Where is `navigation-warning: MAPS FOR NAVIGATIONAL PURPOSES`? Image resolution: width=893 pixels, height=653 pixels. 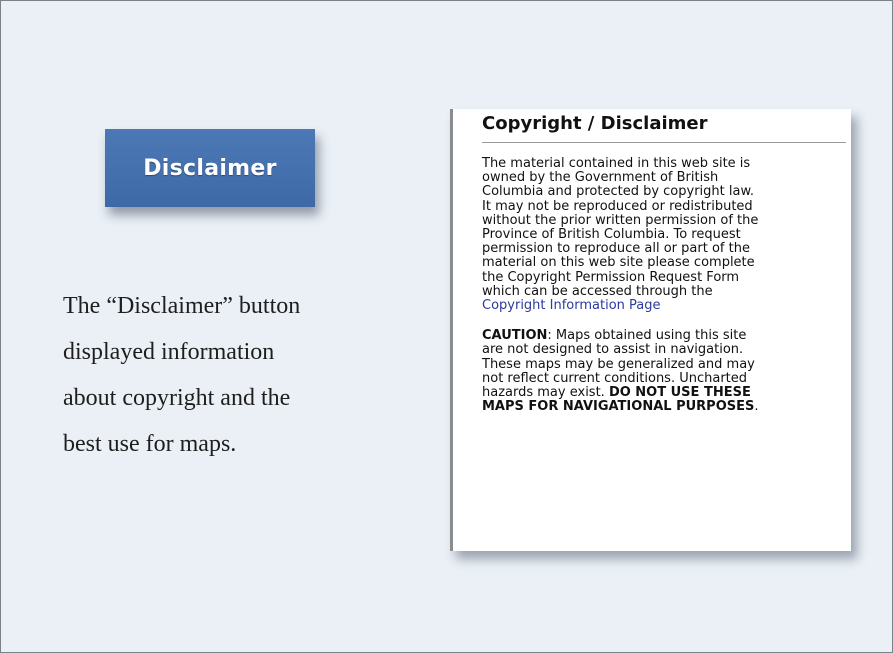 navigation-warning: MAPS FOR NAVIGATIONAL PURPOSES is located at coordinates (618, 407).